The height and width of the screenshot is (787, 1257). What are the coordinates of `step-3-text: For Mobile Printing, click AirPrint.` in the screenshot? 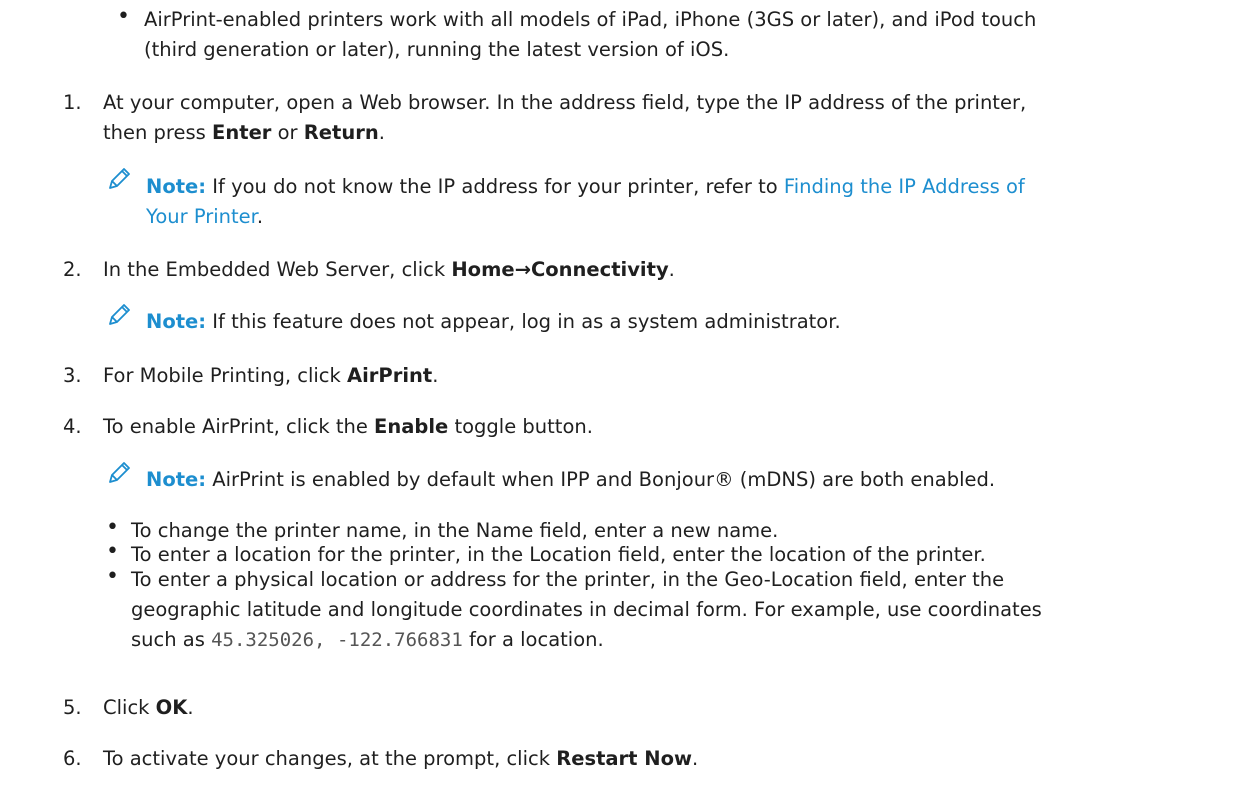 It's located at (271, 375).